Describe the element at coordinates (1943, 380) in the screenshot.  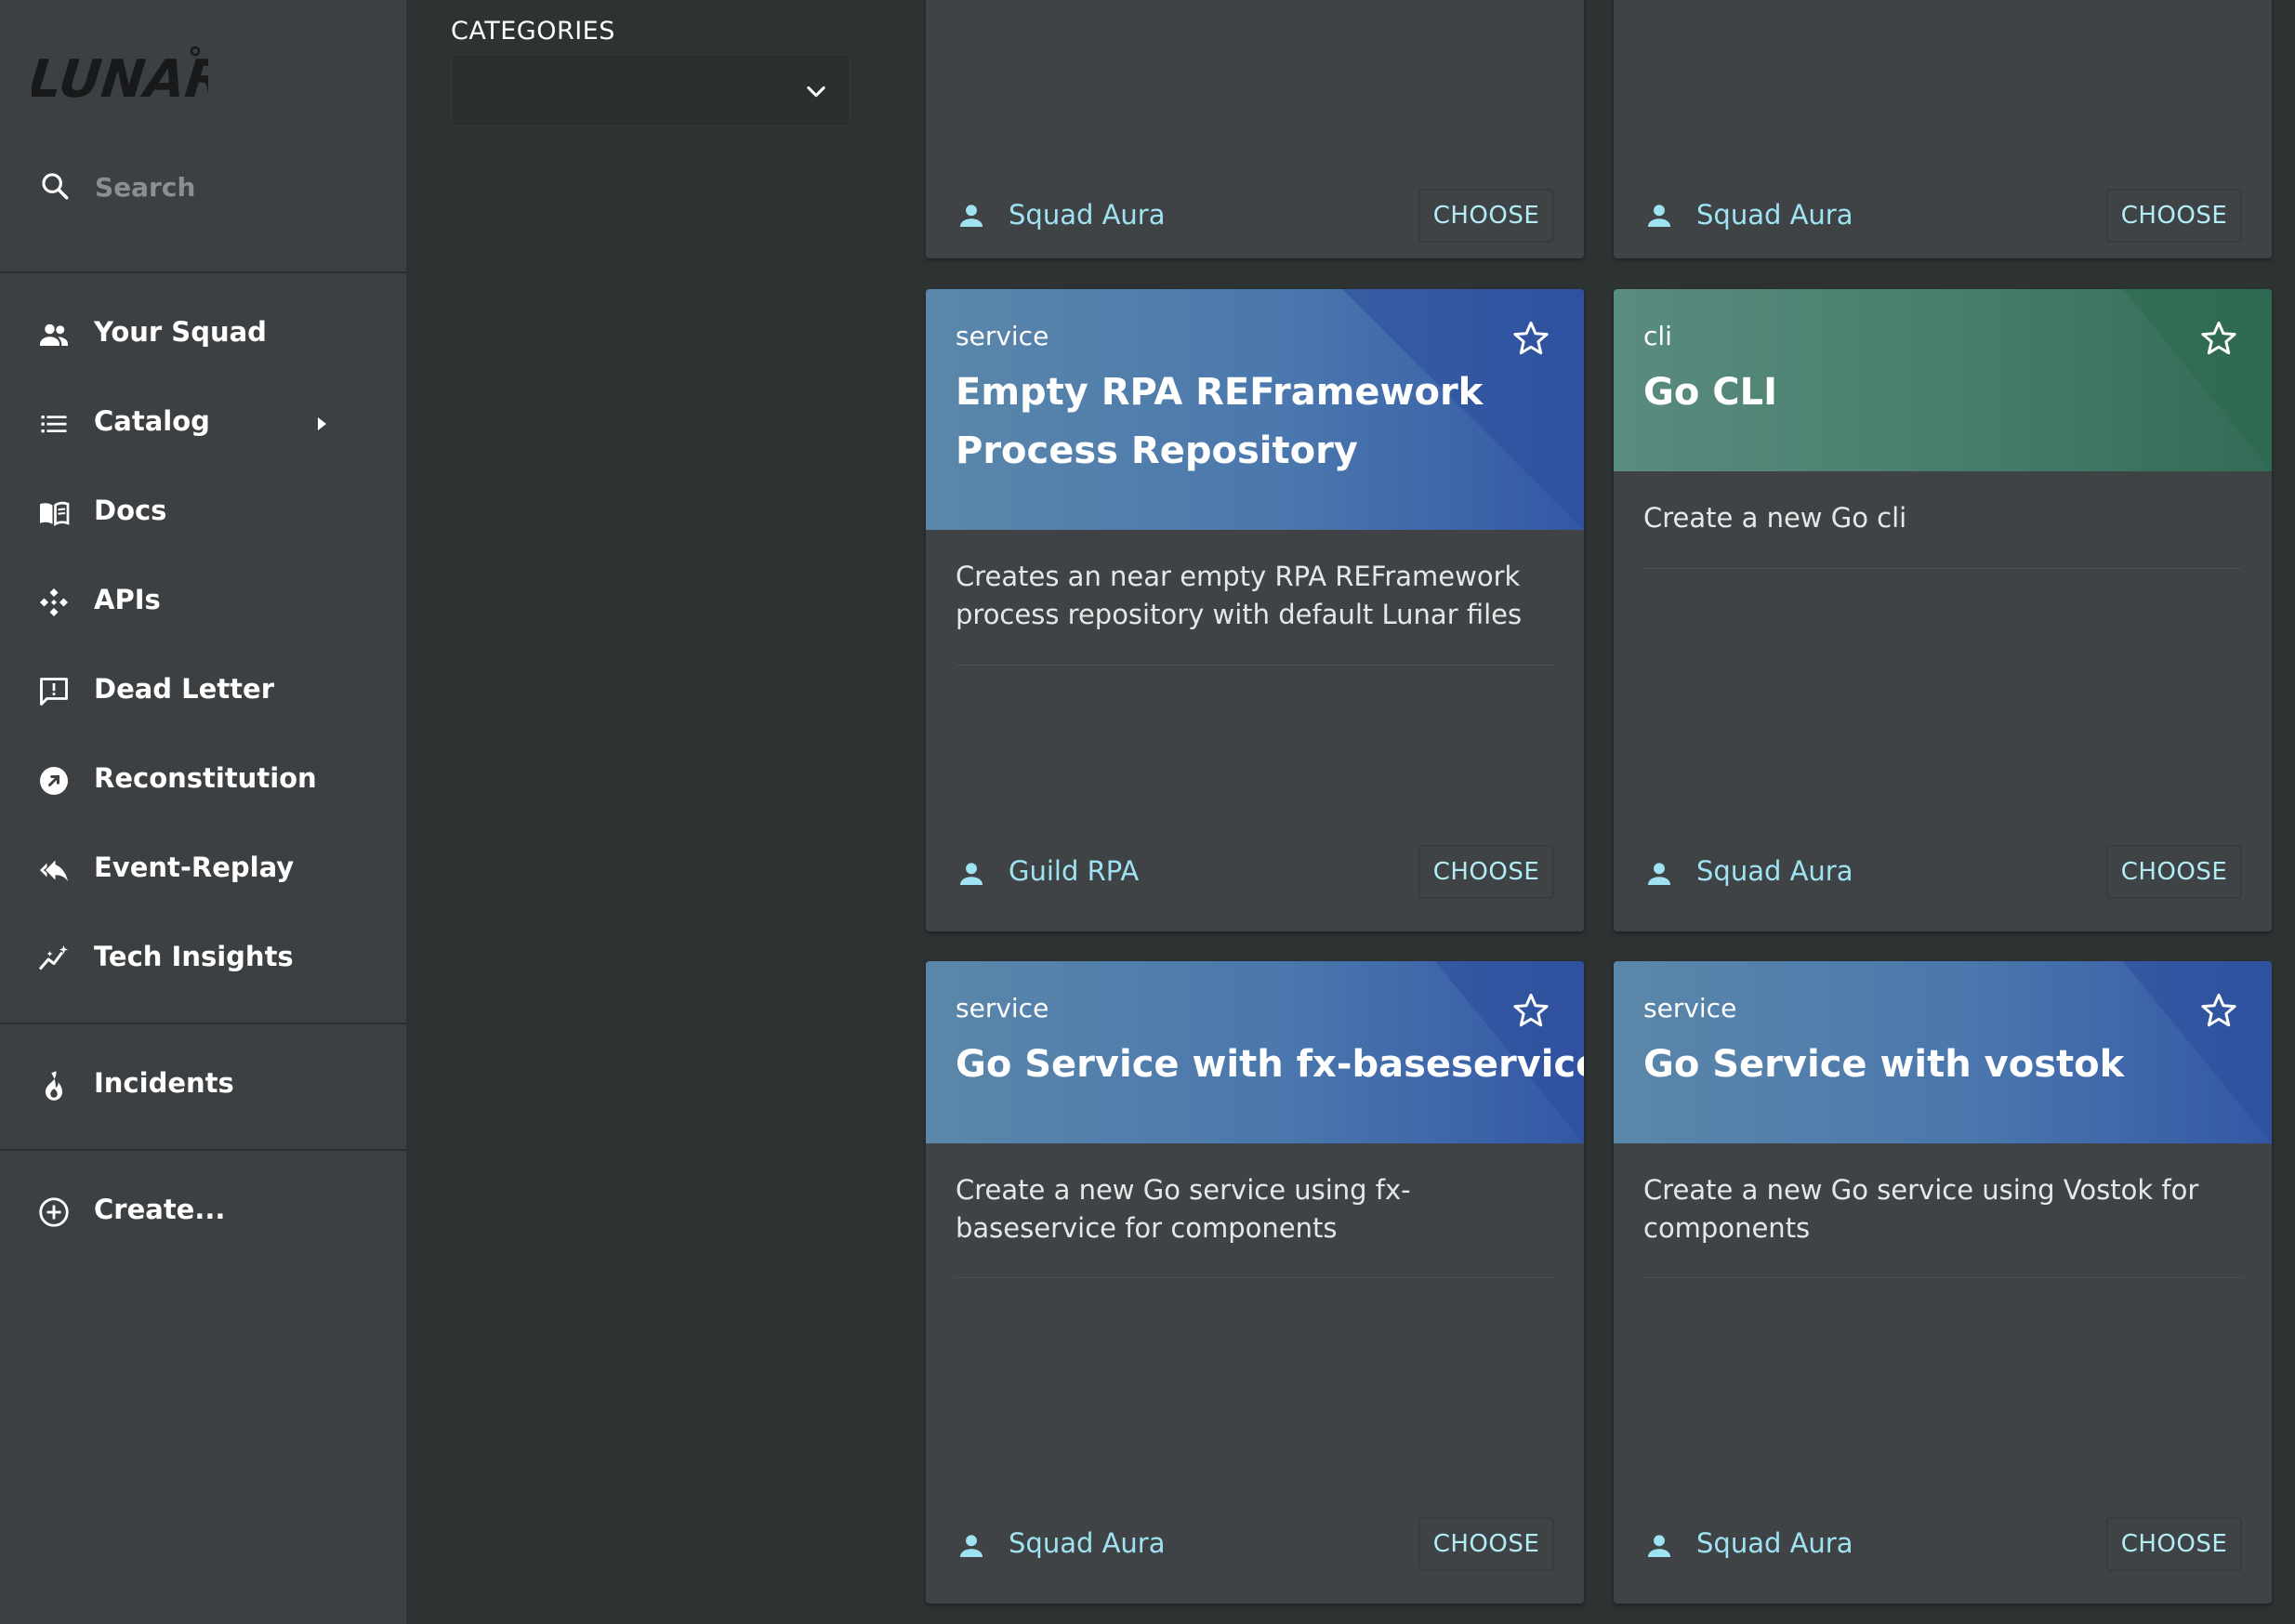
I see `card-header: cli Go CLI` at that location.